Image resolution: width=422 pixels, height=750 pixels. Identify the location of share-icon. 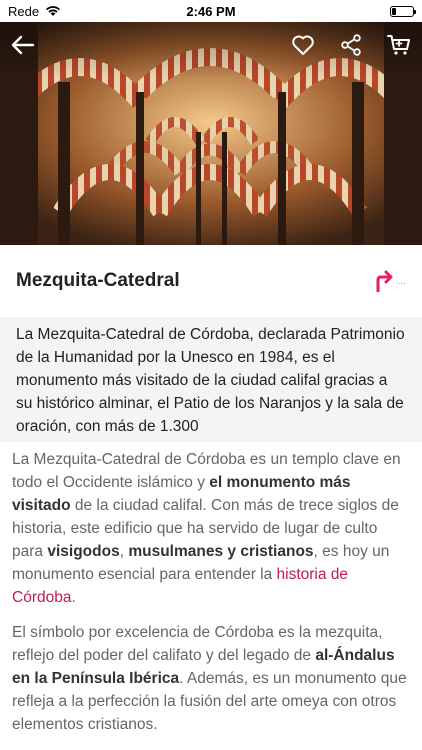
(351, 45).